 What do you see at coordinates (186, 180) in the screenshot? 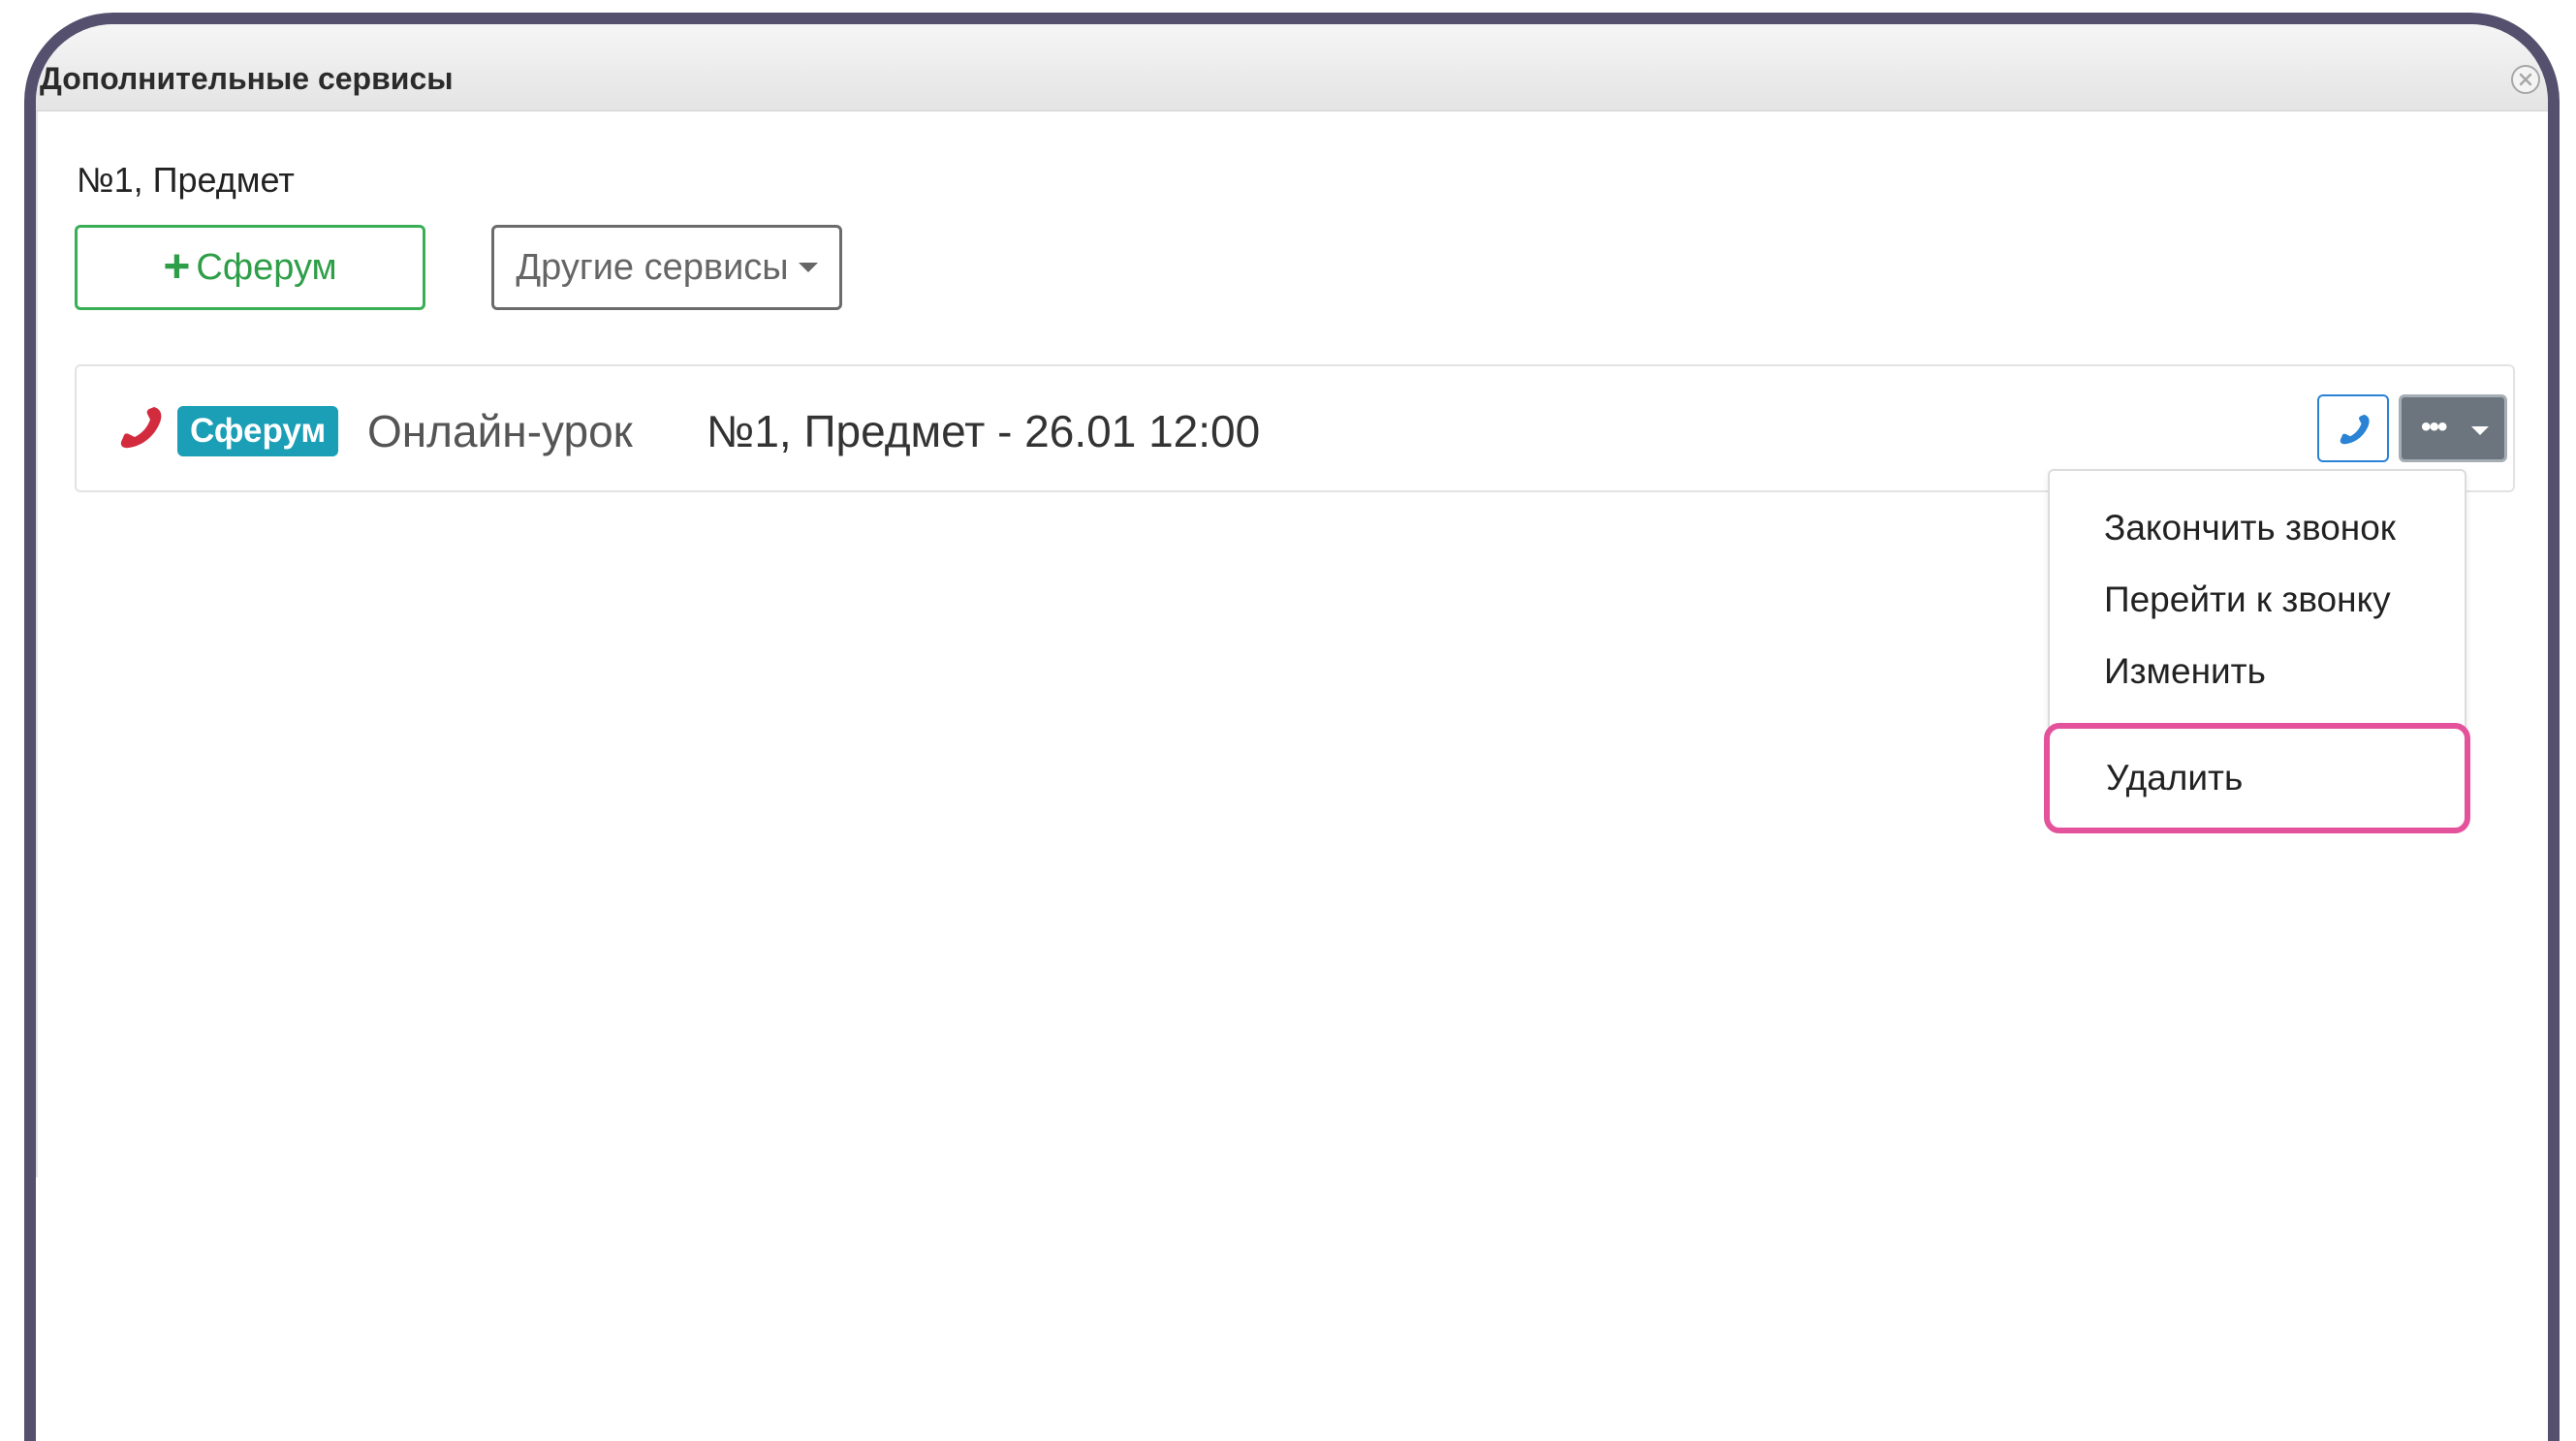
I see `subject-label: №1, Предмет` at bounding box center [186, 180].